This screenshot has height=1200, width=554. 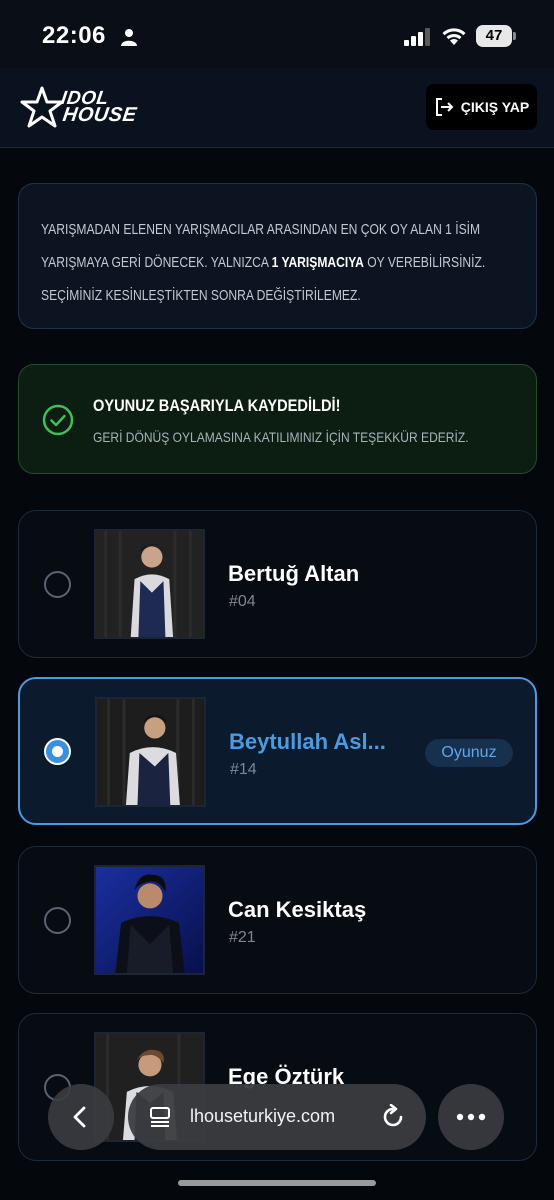 I want to click on chevron-left-icon, so click(x=79, y=1117).